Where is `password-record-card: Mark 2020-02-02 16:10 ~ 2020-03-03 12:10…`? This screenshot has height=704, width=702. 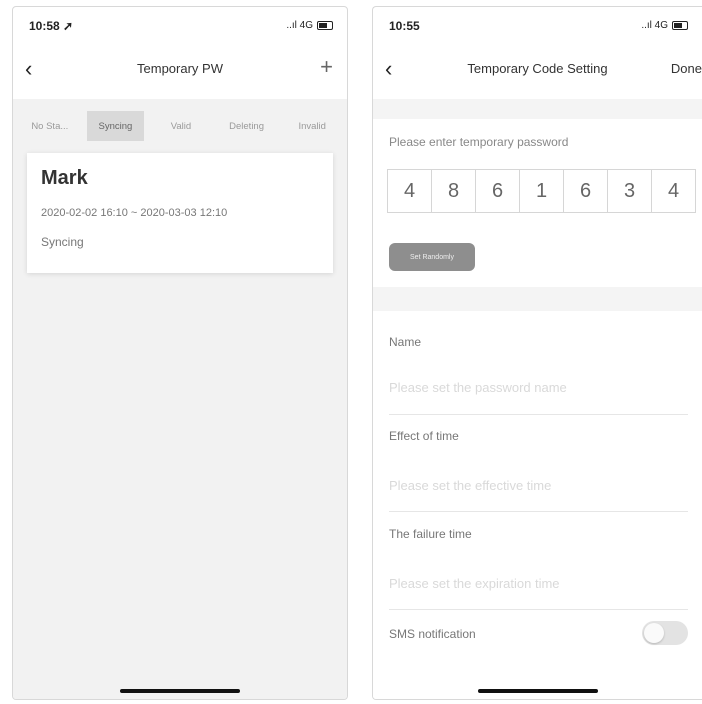
password-record-card: Mark 2020-02-02 16:10 ~ 2020-03-03 12:10… is located at coordinates (180, 213).